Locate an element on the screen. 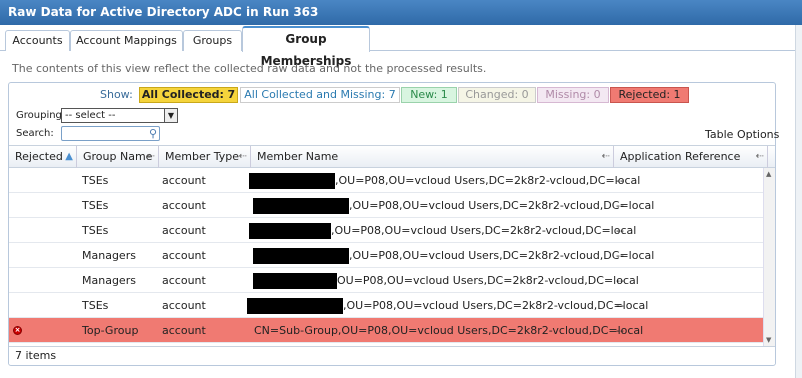 The width and height of the screenshot is (802, 378). filter-changed: Changed: 0 is located at coordinates (497, 95).